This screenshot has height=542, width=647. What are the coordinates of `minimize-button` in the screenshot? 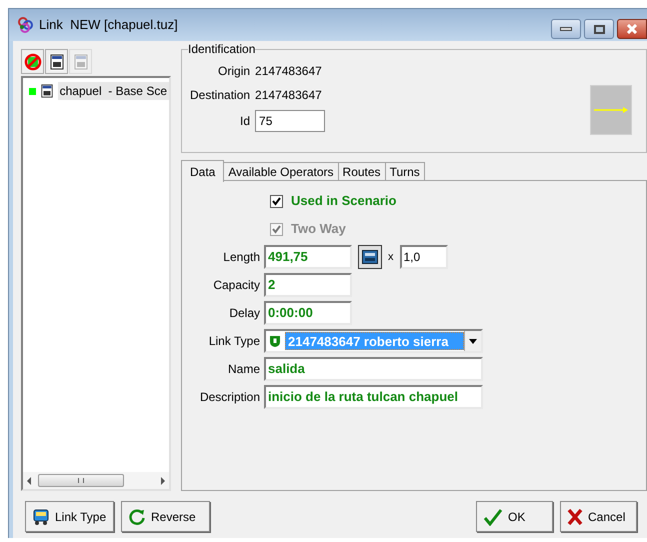 It's located at (566, 29).